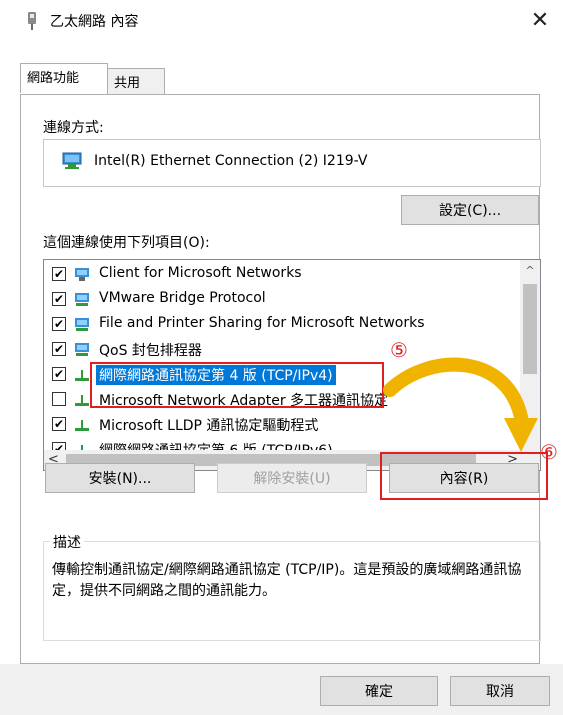  What do you see at coordinates (292, 478) in the screenshot?
I see `uninstall-button: 解除安裝(U)` at bounding box center [292, 478].